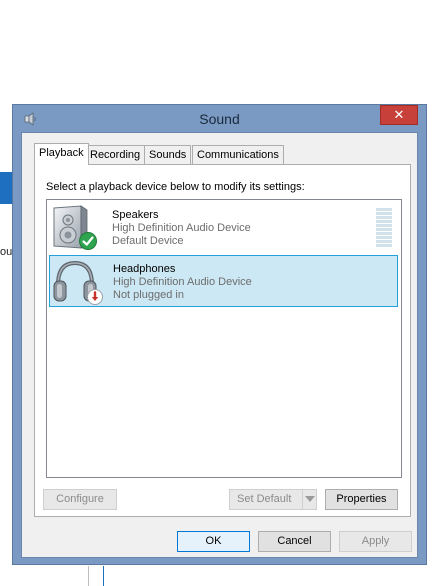  I want to click on background-app-divider, so click(88, 576).